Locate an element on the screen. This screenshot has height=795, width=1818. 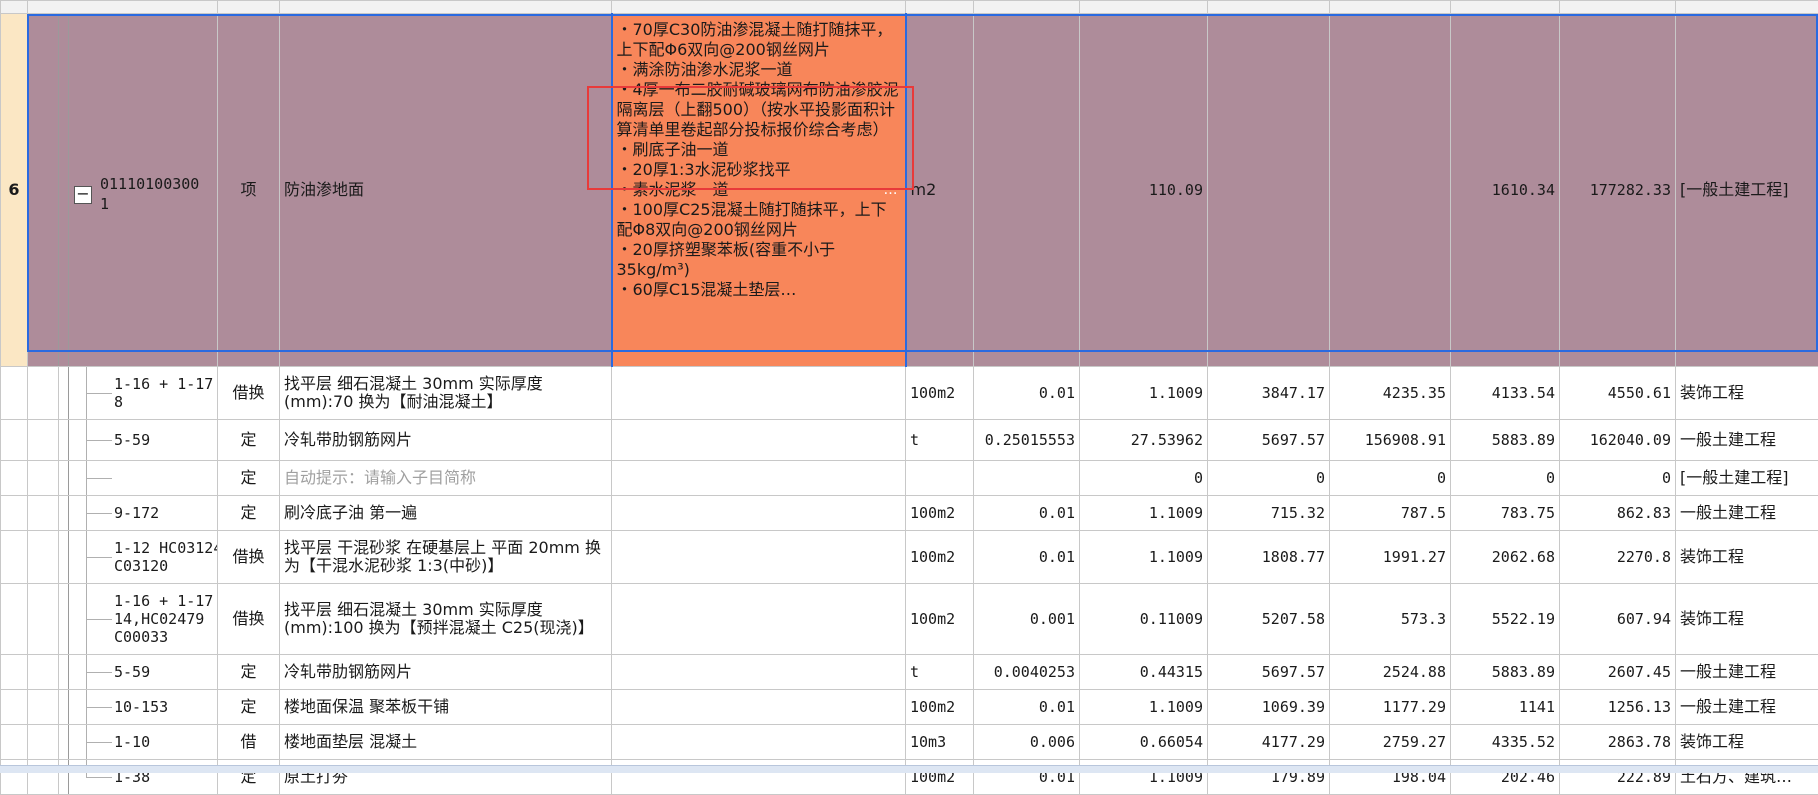
quota-composite-price: 1141 is located at coordinates (1505, 707).